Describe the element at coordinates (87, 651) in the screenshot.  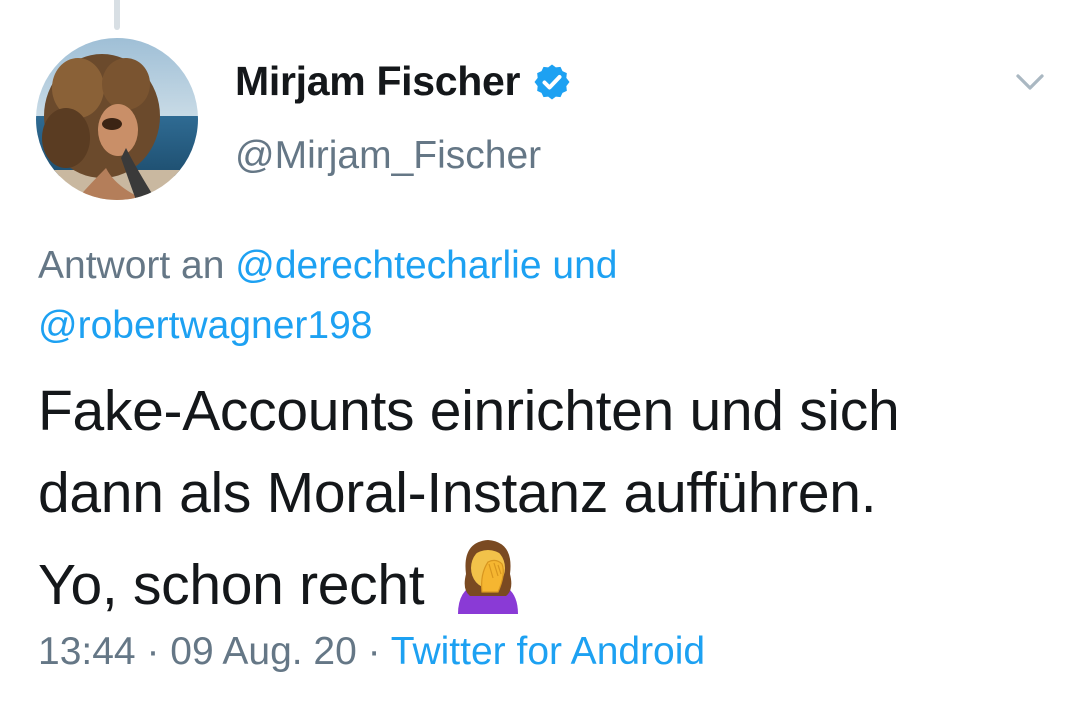
I see `tweet-time: 13:44` at that location.